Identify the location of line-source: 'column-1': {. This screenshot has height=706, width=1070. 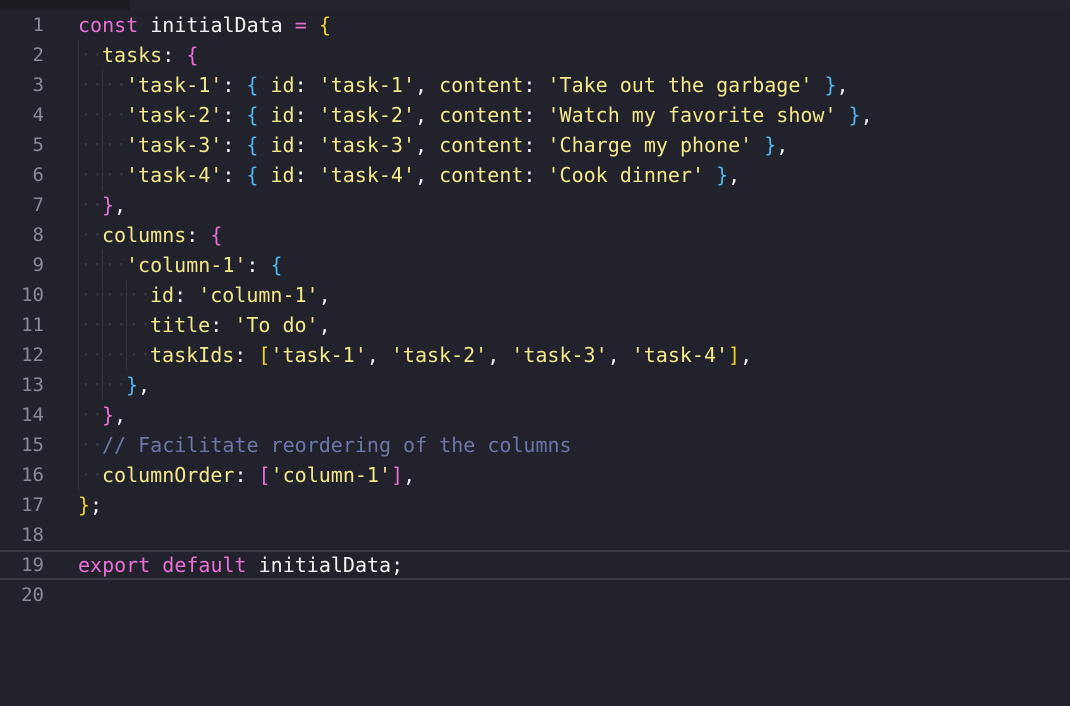
(180, 265).